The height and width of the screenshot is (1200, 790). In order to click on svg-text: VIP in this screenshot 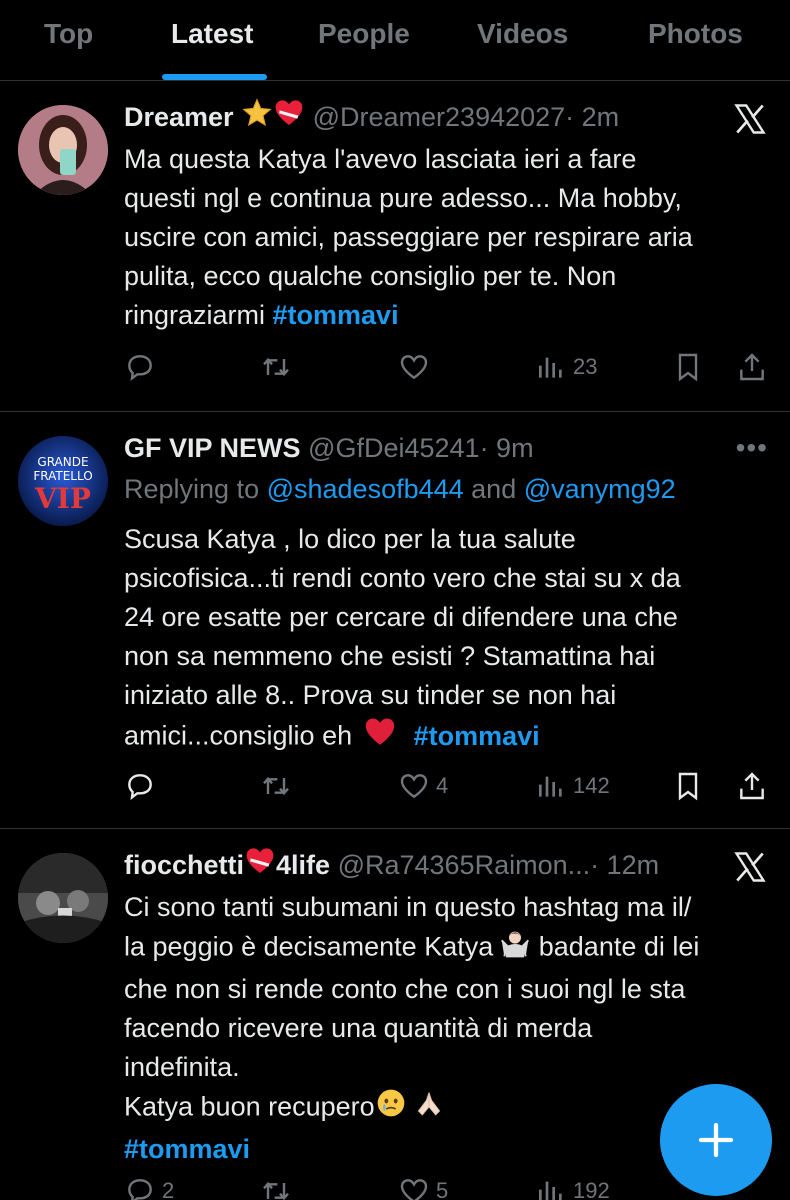, I will do `click(62, 498)`.